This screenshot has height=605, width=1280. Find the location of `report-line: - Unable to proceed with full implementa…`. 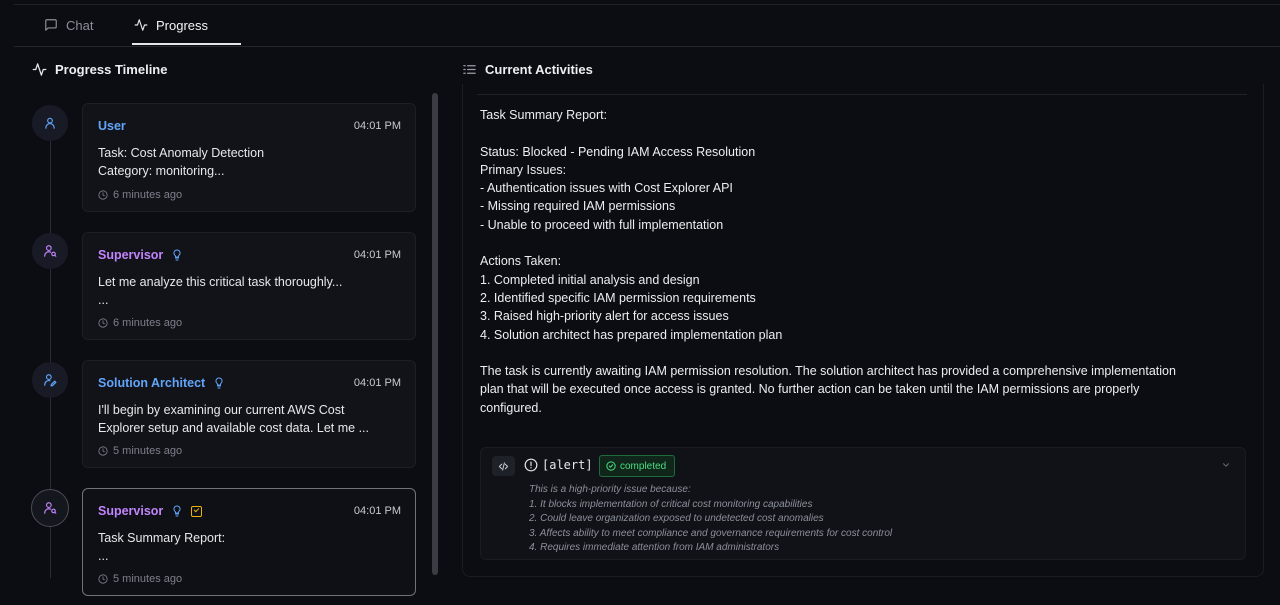

report-line: - Unable to proceed with full implementa… is located at coordinates (602, 224).